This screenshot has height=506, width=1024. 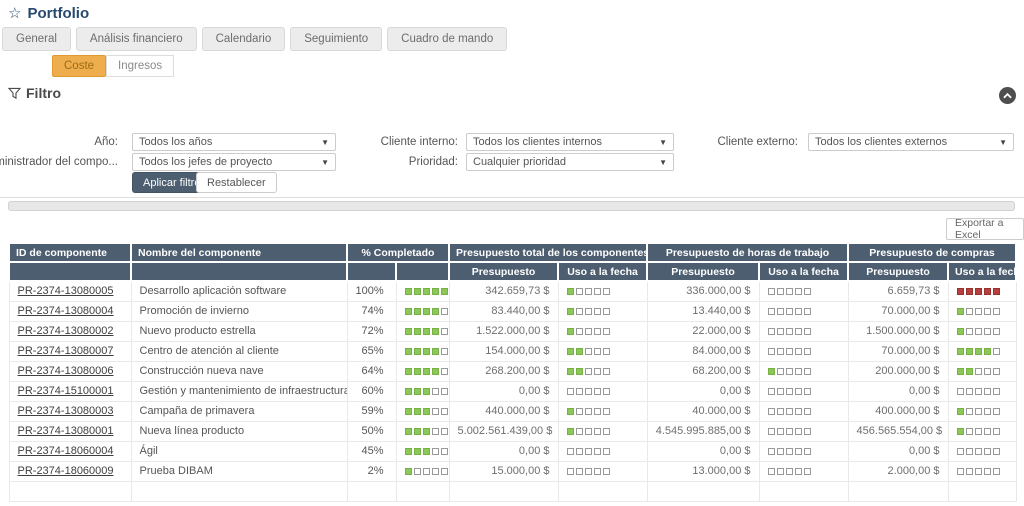 I want to click on priority-select: Cualquier prioridad ▼, so click(x=570, y=162).